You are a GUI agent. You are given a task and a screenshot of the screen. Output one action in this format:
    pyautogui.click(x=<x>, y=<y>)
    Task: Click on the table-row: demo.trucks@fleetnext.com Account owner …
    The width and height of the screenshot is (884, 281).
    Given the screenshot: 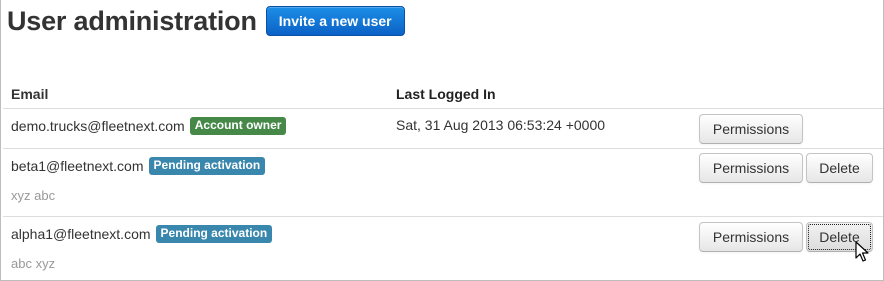 What is the action you would take?
    pyautogui.click(x=443, y=129)
    